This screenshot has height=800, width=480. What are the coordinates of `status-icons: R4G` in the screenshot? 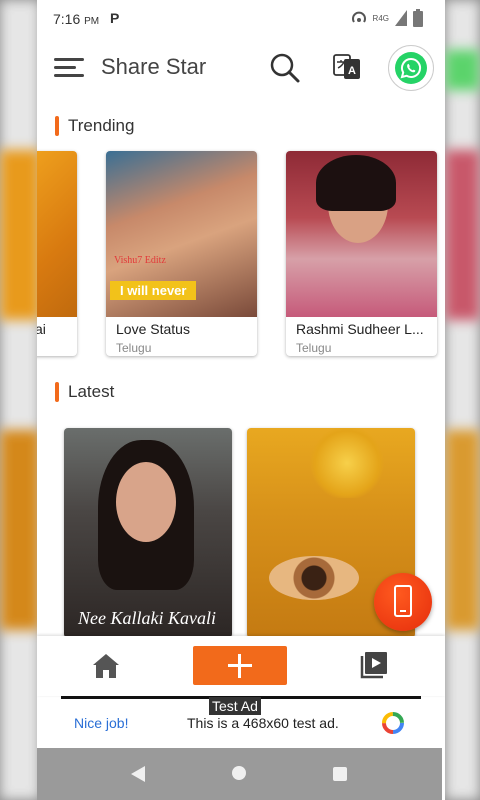 It's located at (387, 18).